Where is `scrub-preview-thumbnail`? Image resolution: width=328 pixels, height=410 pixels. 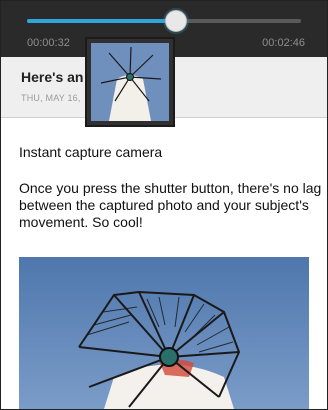 scrub-preview-thumbnail is located at coordinates (130, 82).